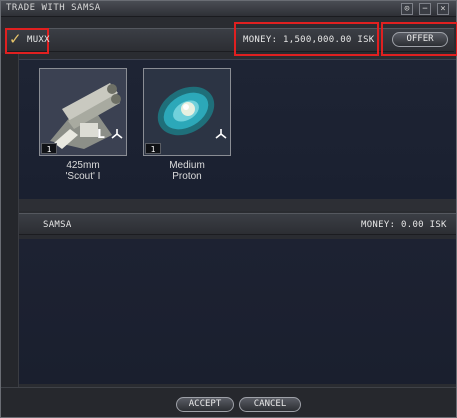 This screenshot has height=418, width=457. Describe the element at coordinates (83, 176) in the screenshot. I see `item-name-line2: 'Scout' I` at that location.